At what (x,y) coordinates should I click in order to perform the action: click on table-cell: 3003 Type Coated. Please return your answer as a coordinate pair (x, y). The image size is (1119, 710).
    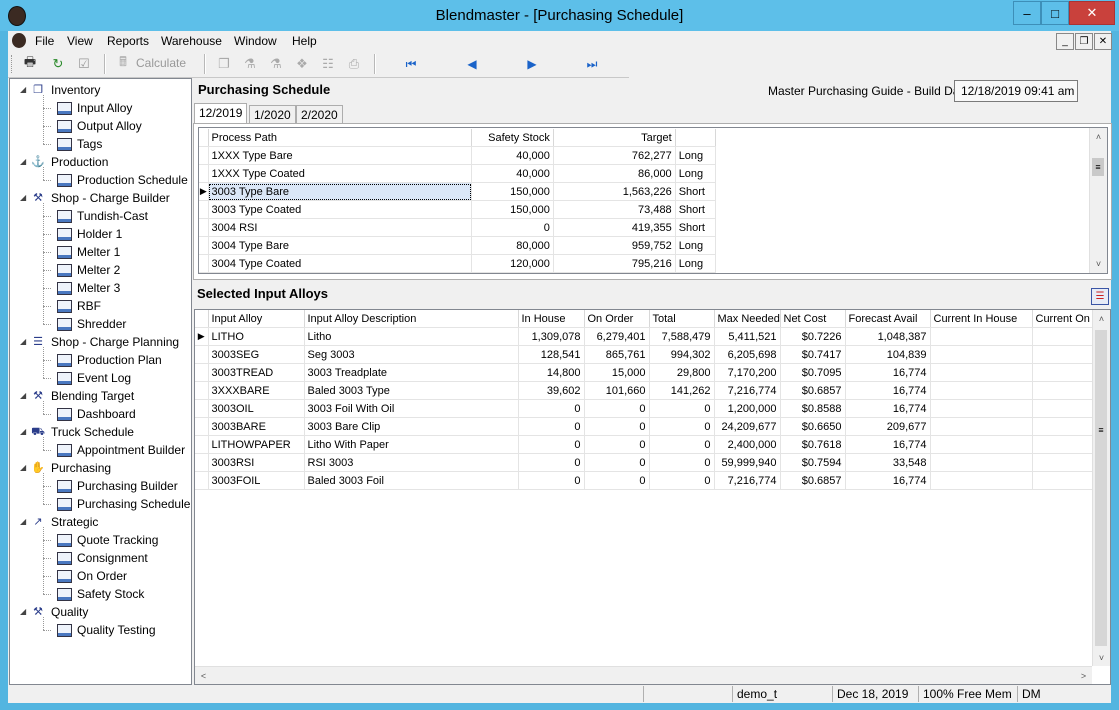
    Looking at the image, I should click on (340, 209).